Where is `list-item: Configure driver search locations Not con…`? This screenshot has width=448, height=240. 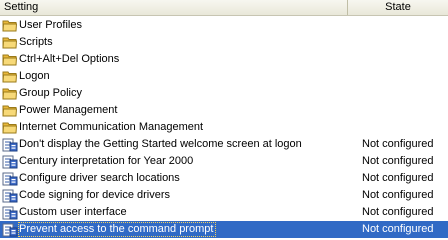
list-item: Configure driver search locations Not con… is located at coordinates (224, 178).